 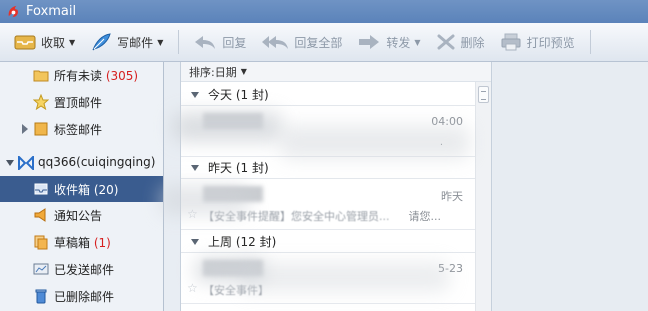 What do you see at coordinates (452, 196) in the screenshot?
I see `mail-time: 昨天` at bounding box center [452, 196].